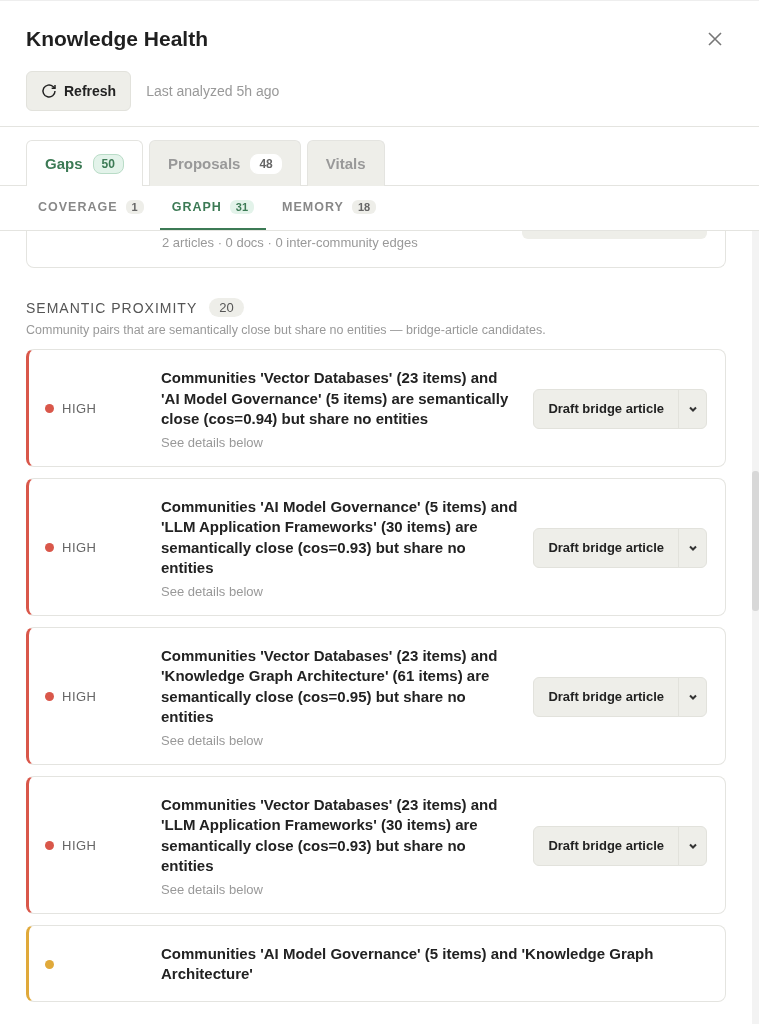 This screenshot has height=1024, width=759. Describe the element at coordinates (84, 163) in the screenshot. I see `tab: Gaps 50` at that location.